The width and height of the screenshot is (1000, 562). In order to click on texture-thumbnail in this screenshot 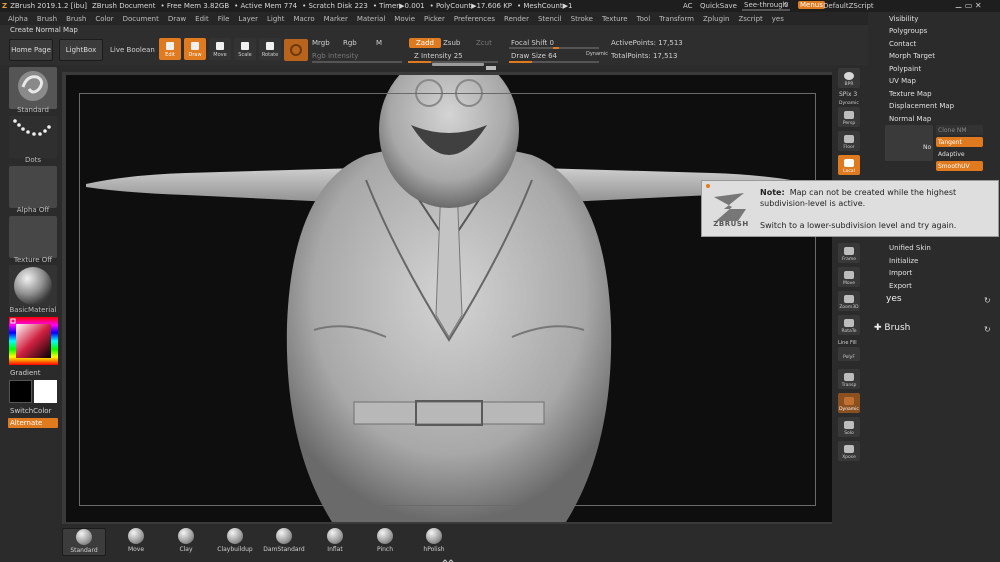, I will do `click(33, 237)`.